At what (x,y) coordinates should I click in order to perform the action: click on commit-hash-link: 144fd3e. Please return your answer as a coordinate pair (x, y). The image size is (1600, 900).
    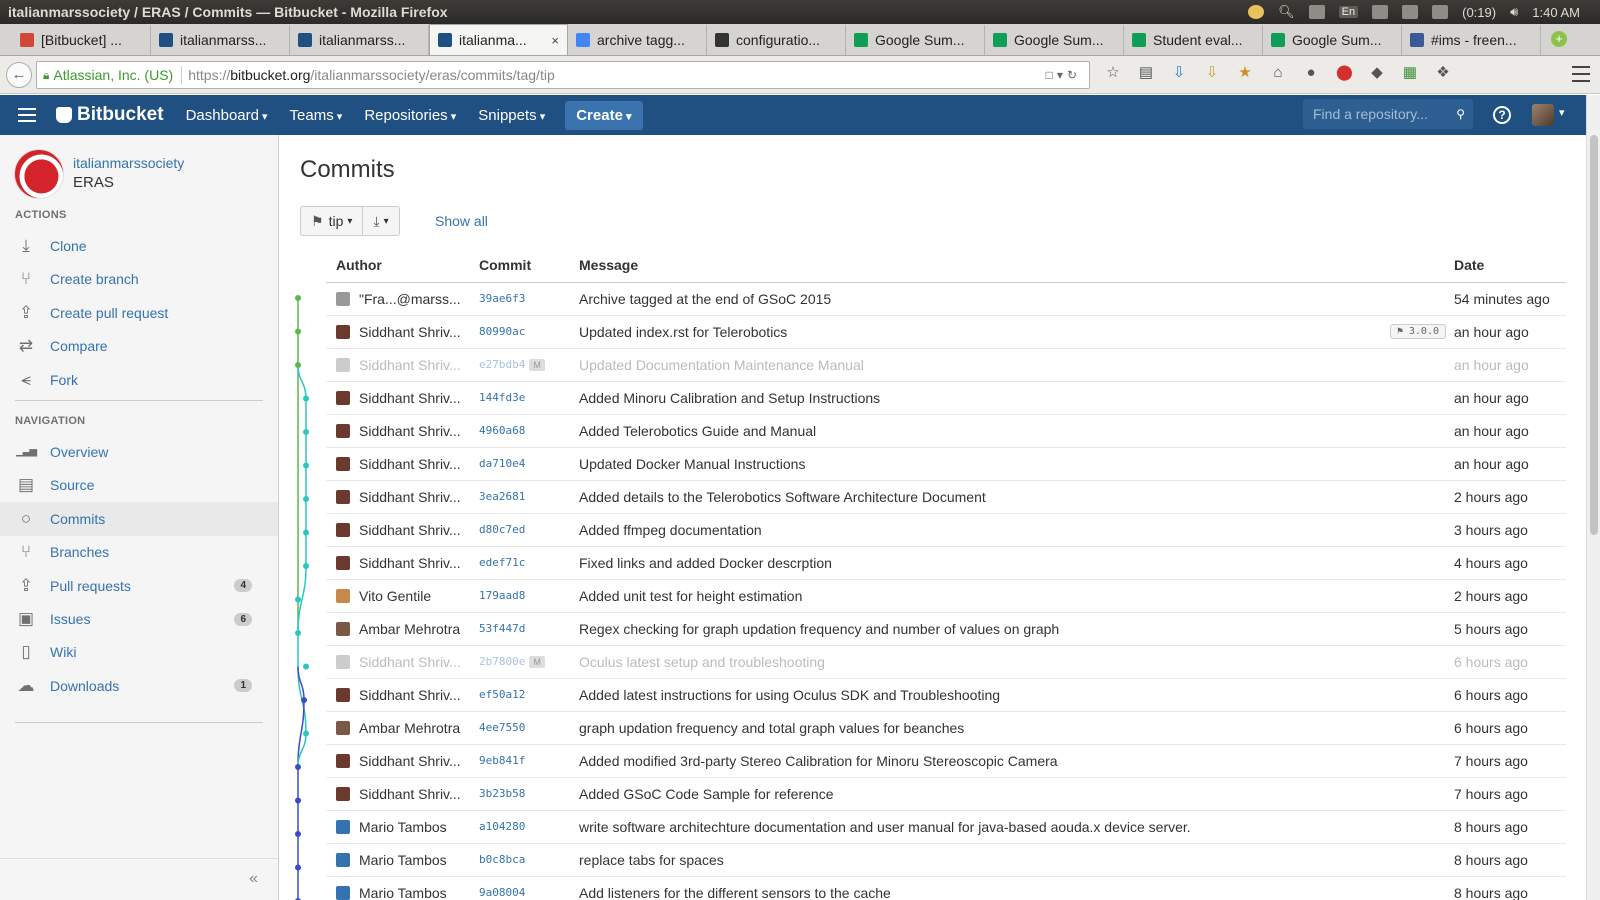
    Looking at the image, I should click on (502, 397).